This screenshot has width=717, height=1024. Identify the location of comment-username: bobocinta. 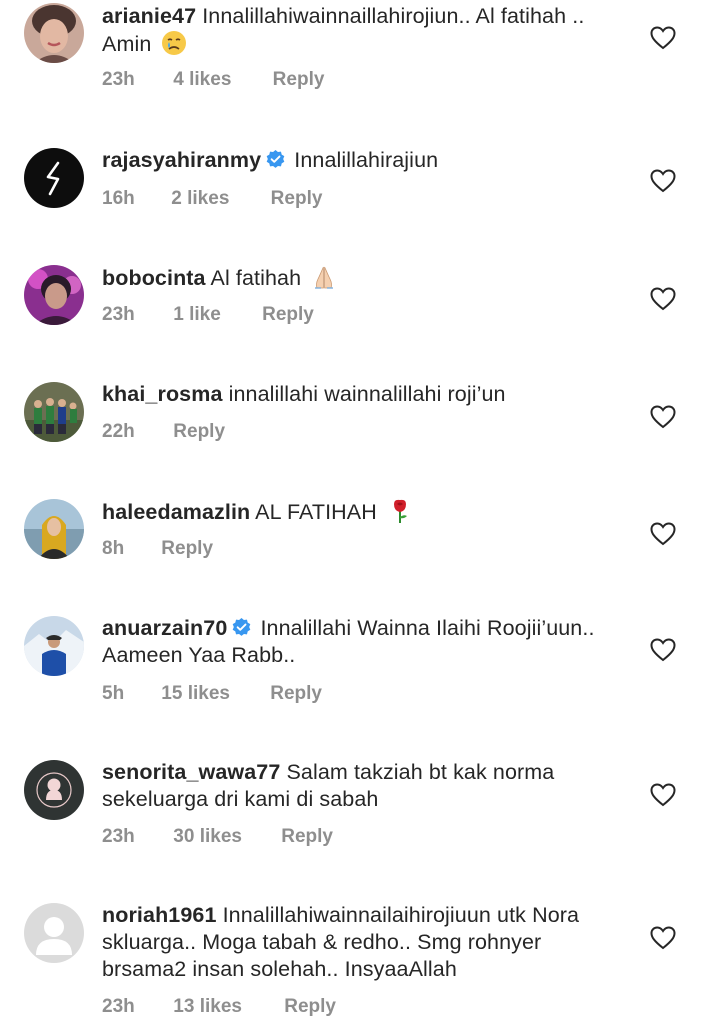
(154, 278).